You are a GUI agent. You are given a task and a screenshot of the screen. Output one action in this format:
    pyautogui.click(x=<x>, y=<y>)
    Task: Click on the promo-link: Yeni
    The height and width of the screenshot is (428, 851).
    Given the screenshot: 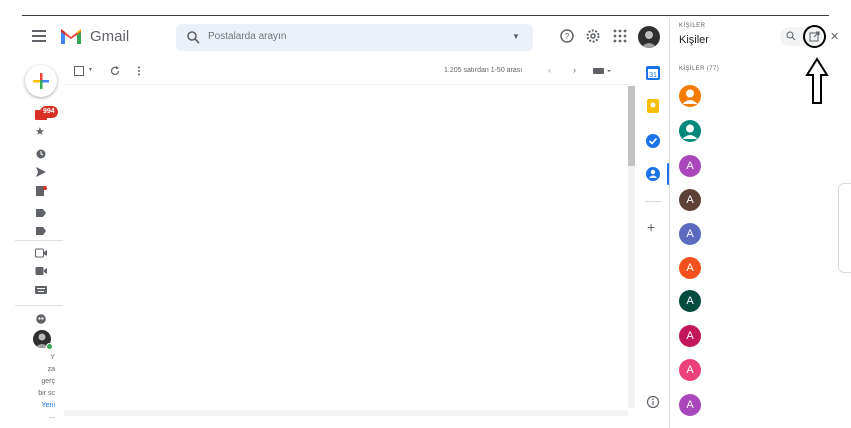 What is the action you would take?
    pyautogui.click(x=35, y=405)
    